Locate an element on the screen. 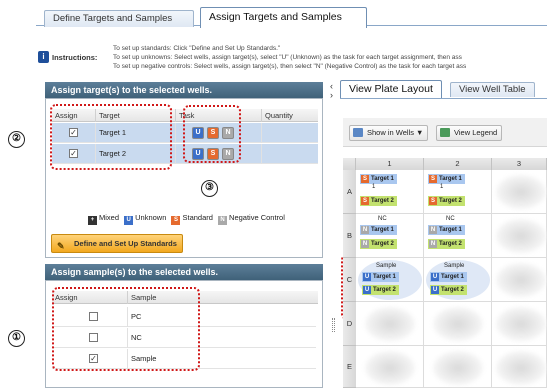 The height and width of the screenshot is (388, 547). highlight-target-assign is located at coordinates (111, 137).